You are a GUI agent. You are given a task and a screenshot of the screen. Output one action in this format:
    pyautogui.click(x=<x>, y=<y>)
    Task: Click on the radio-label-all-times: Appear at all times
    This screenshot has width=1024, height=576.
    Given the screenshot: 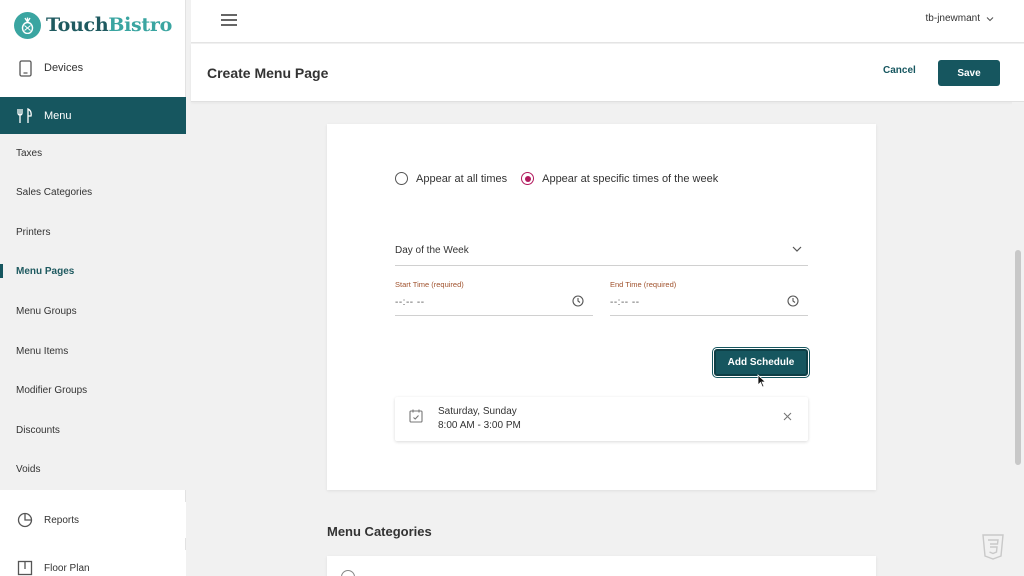 What is the action you would take?
    pyautogui.click(x=461, y=179)
    